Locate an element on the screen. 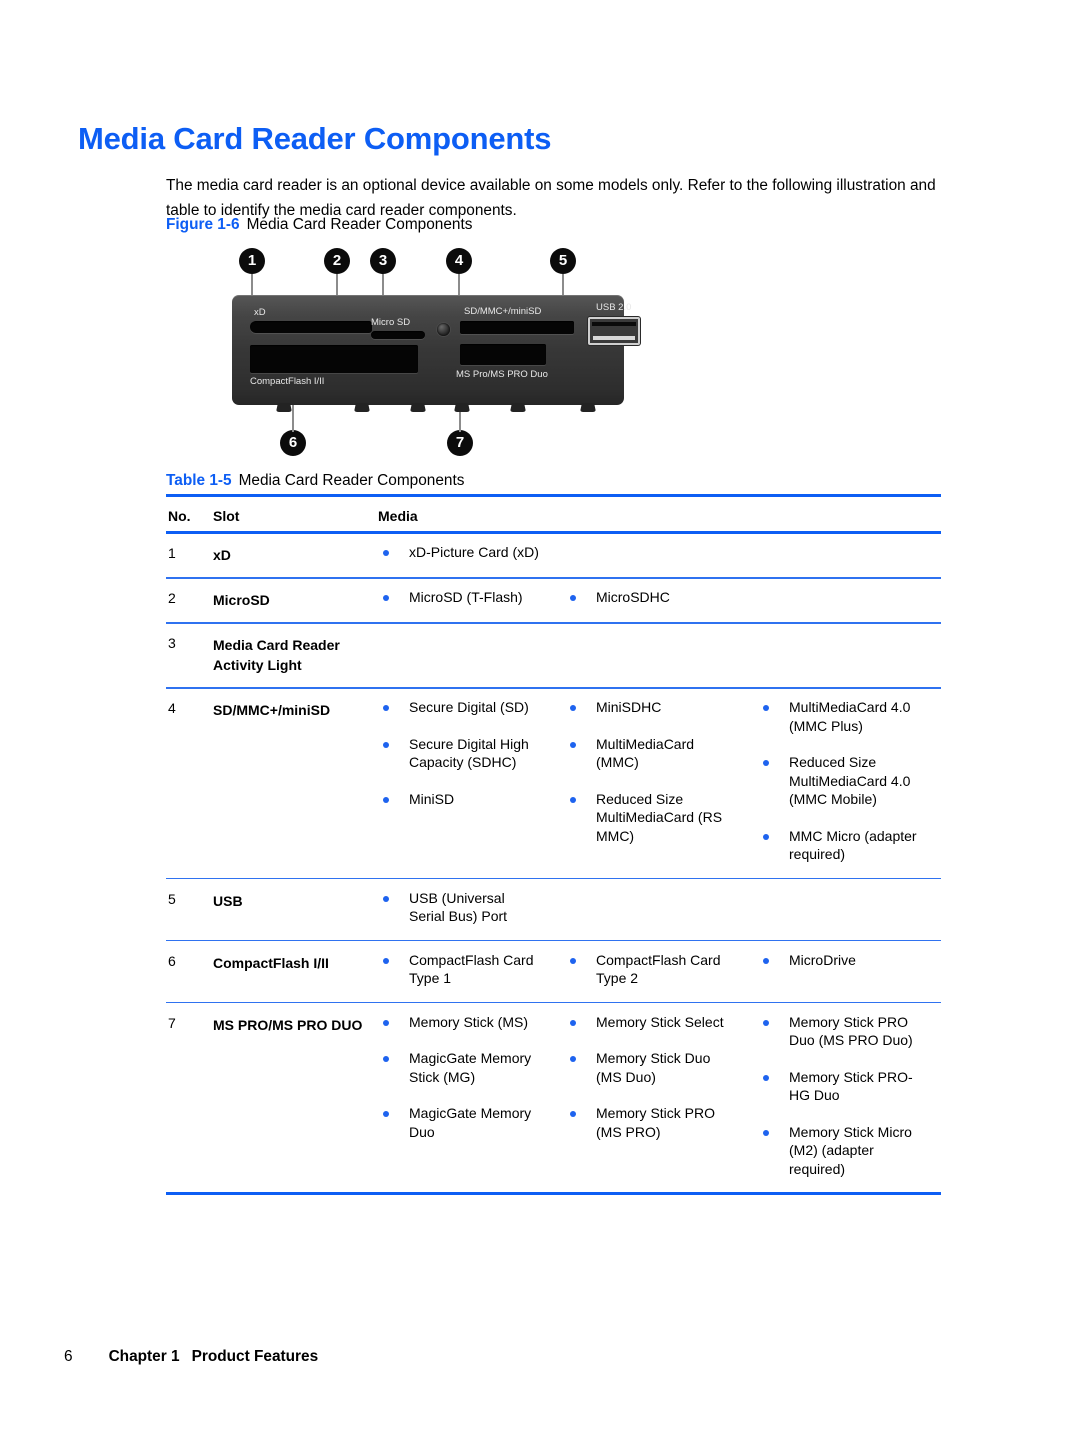  device-label-usb: USB 2.0 is located at coordinates (614, 307).